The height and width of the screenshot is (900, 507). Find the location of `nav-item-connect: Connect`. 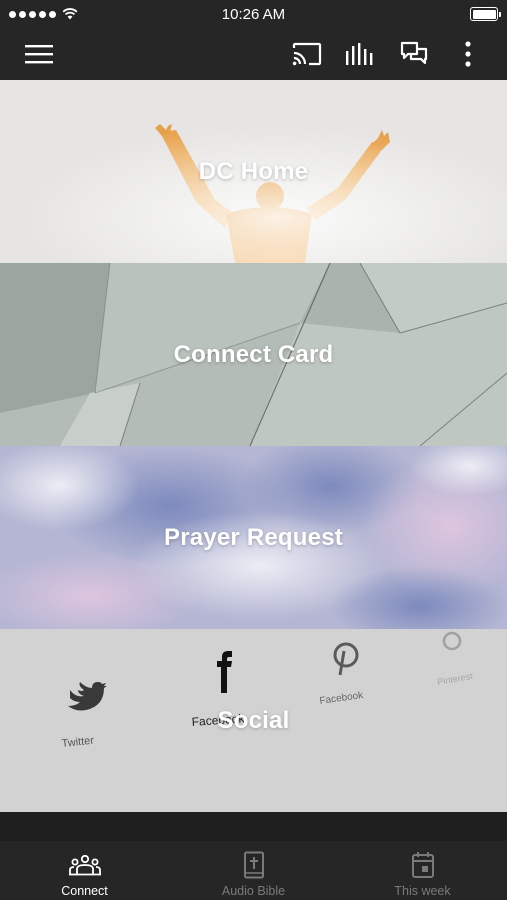

nav-item-connect: Connect is located at coordinates (84, 870).